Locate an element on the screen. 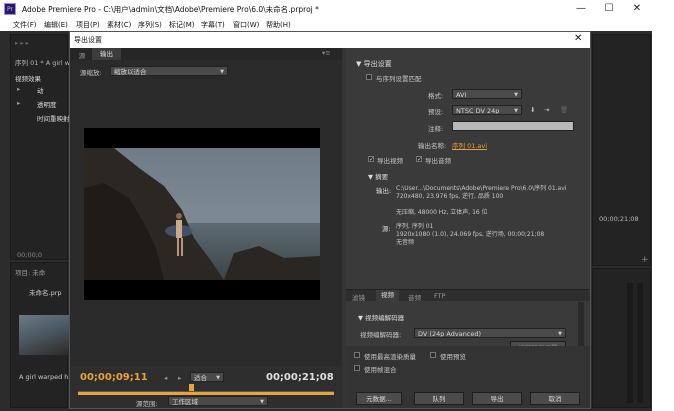 The width and height of the screenshot is (674, 411). add-icon: + is located at coordinates (645, 260).